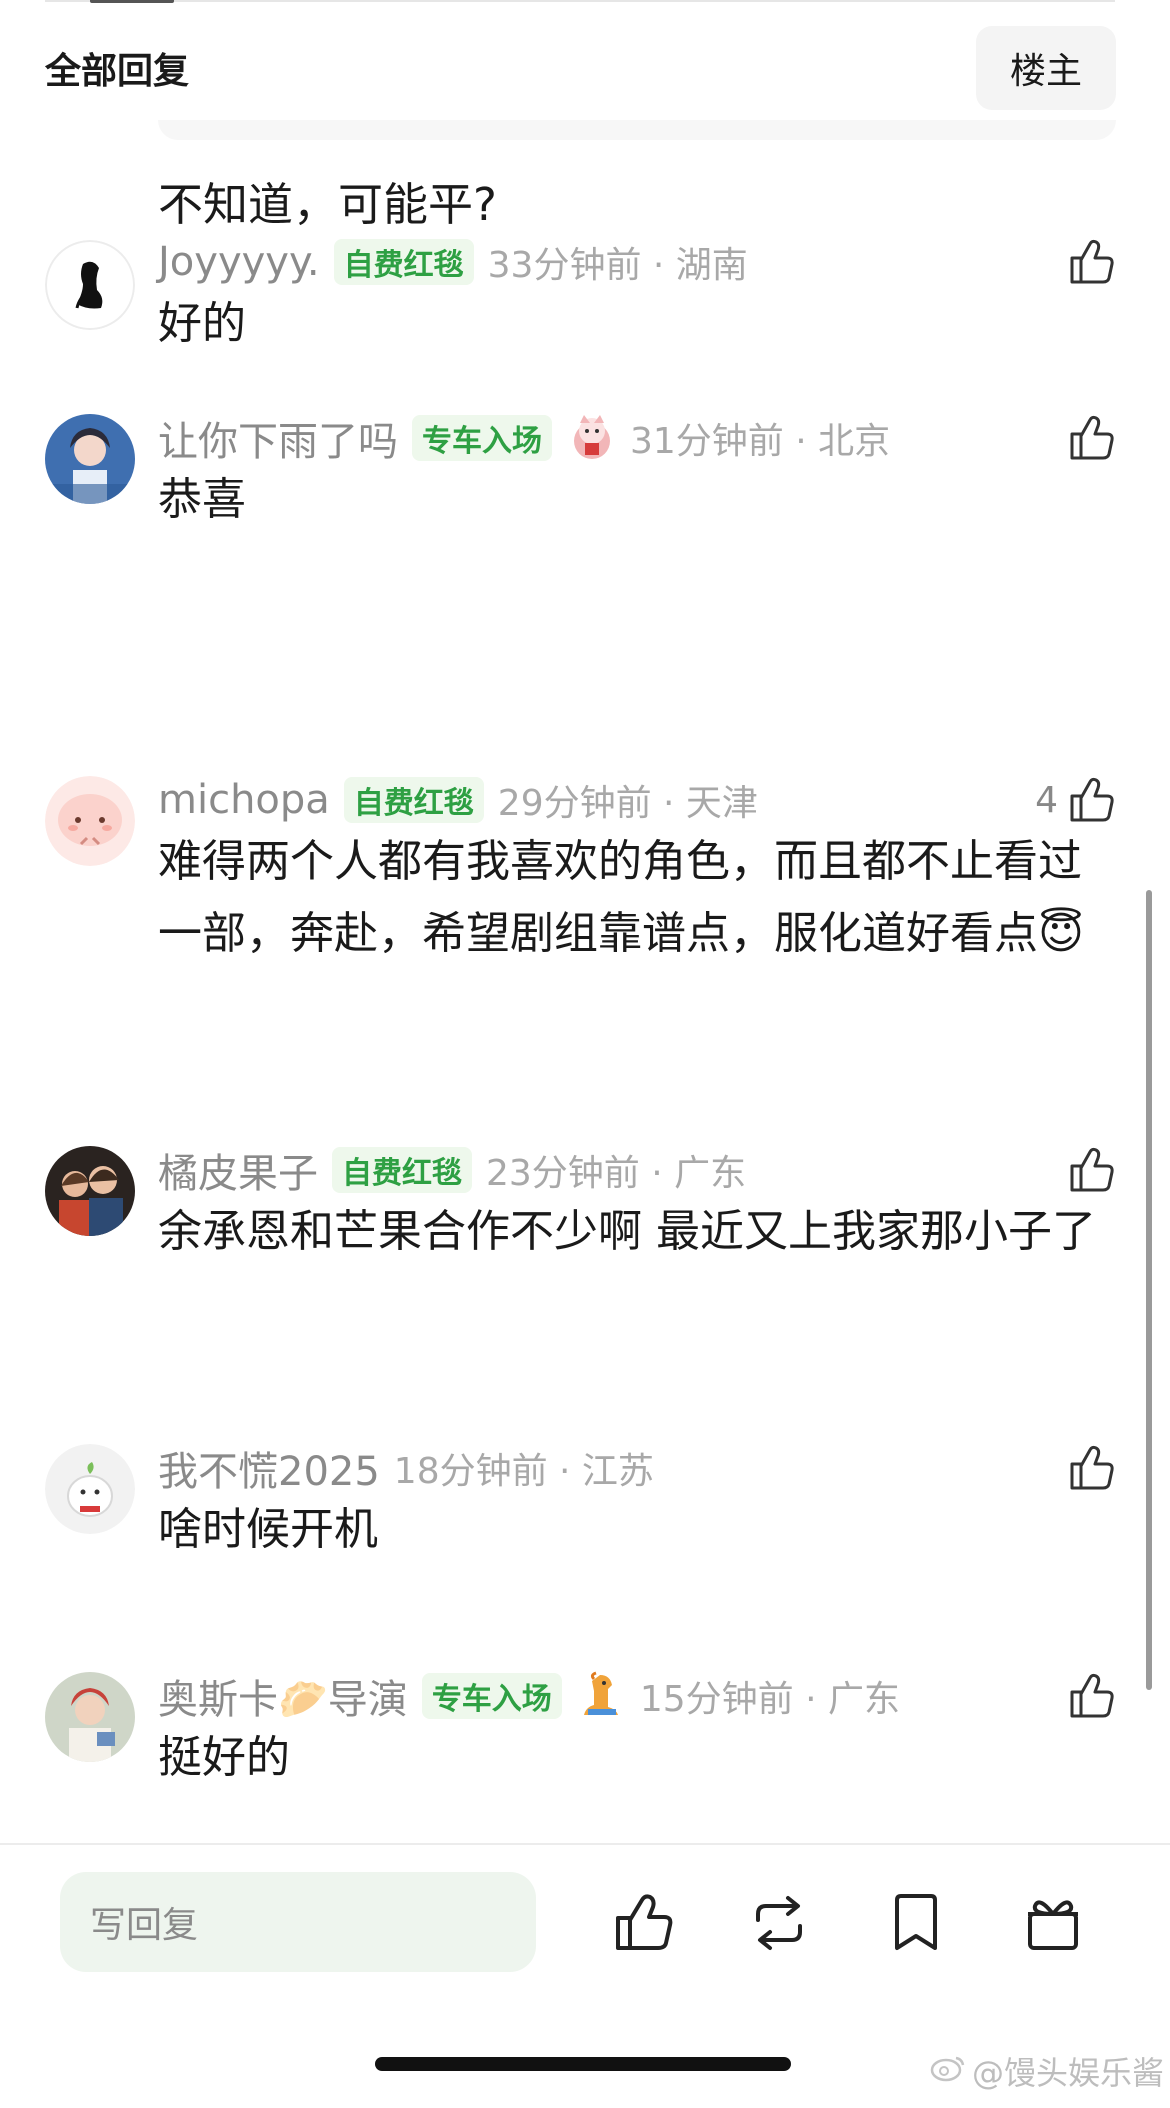 The width and height of the screenshot is (1170, 2108). I want to click on horse-icon, so click(602, 1696).